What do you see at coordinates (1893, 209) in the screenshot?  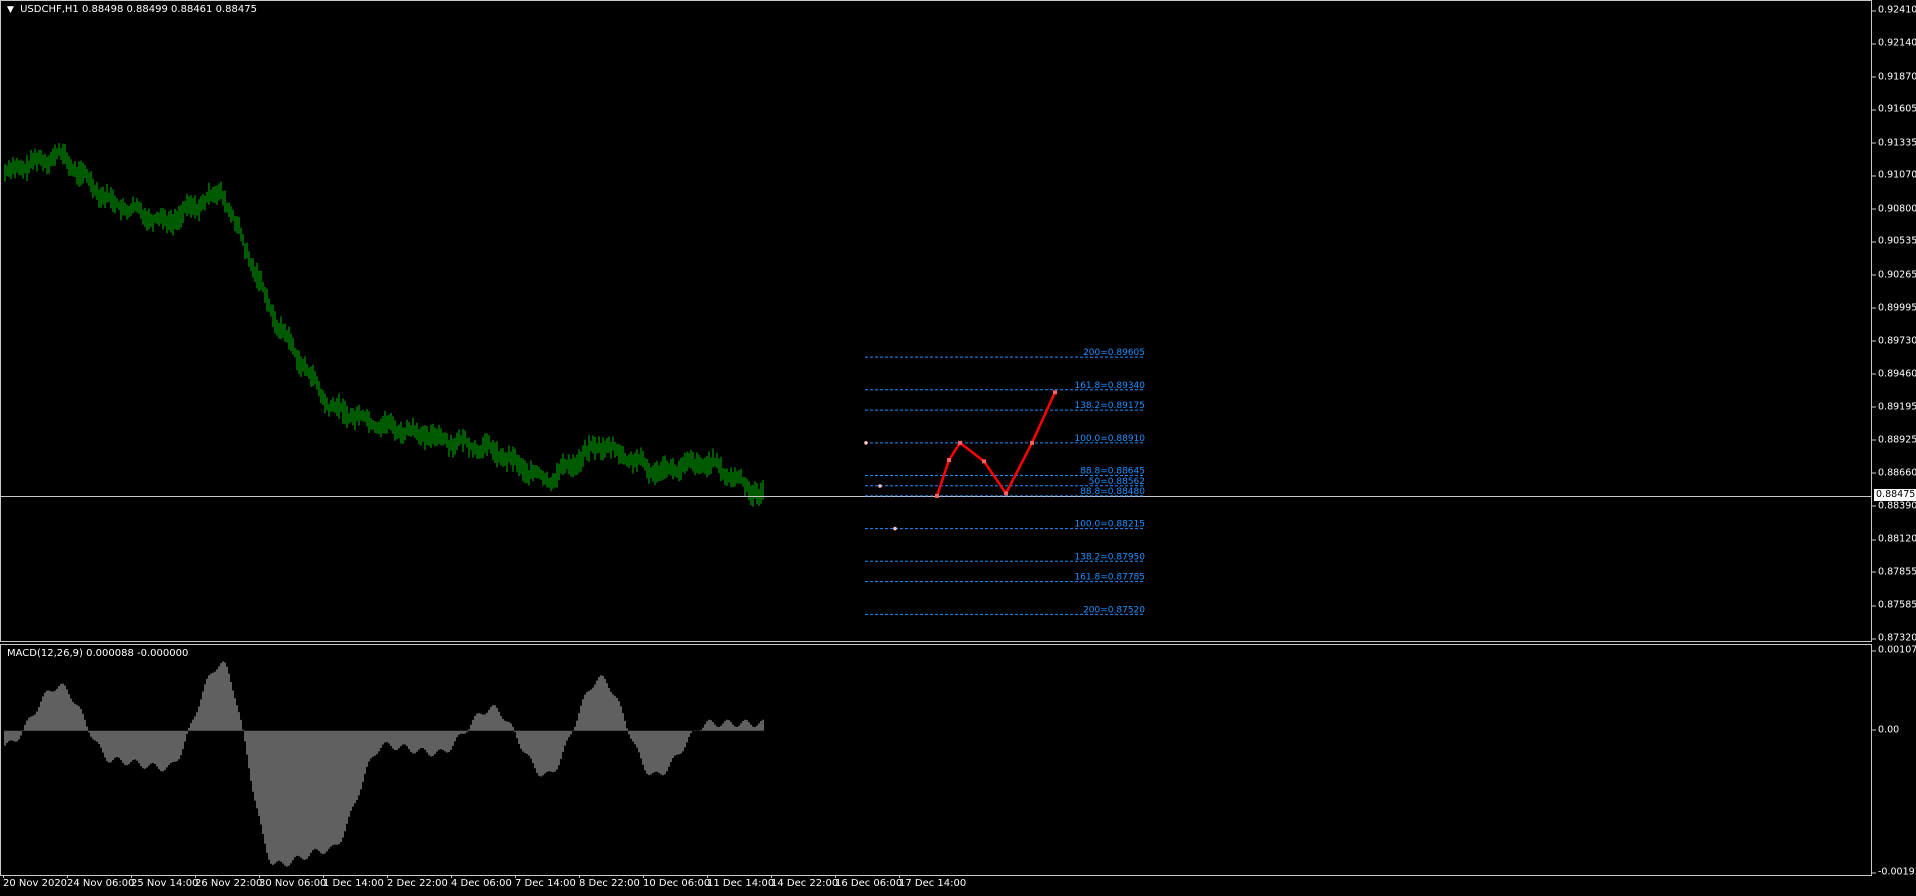 I see `price-tick-label: 0.90800` at bounding box center [1893, 209].